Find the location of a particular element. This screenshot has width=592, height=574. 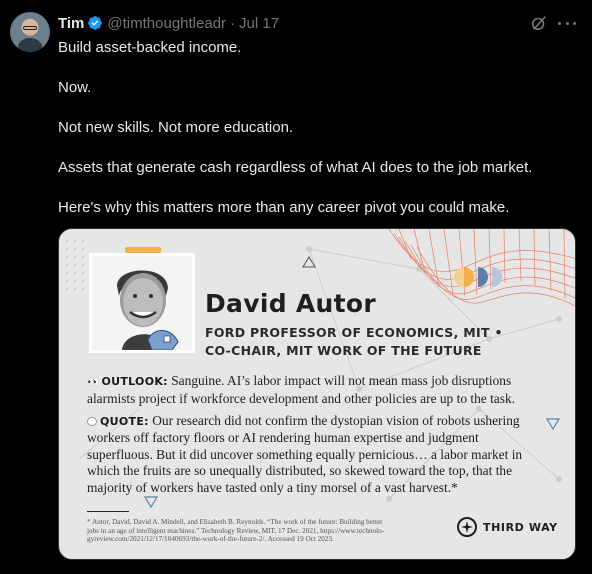

outlook-label: OUTLOOK: is located at coordinates (134, 381).